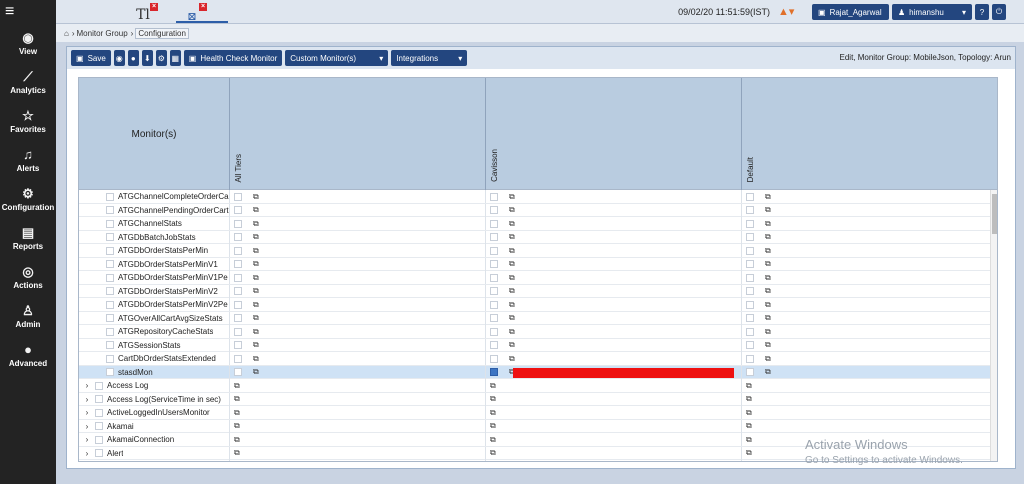 The height and width of the screenshot is (484, 1024). I want to click on sidebar-item-alerts: ♫ Alerts, so click(28, 160).